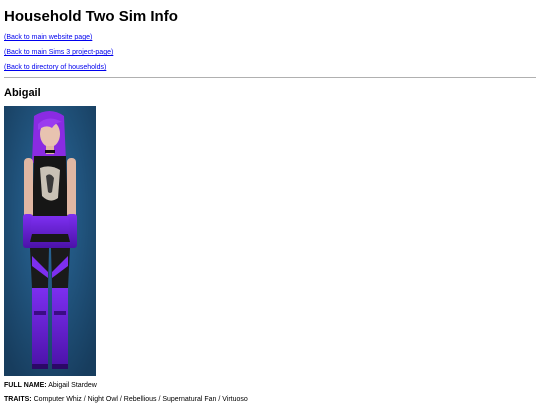 The height and width of the screenshot is (405, 540). I want to click on full-name-label: FULL NAME:, so click(25, 385).